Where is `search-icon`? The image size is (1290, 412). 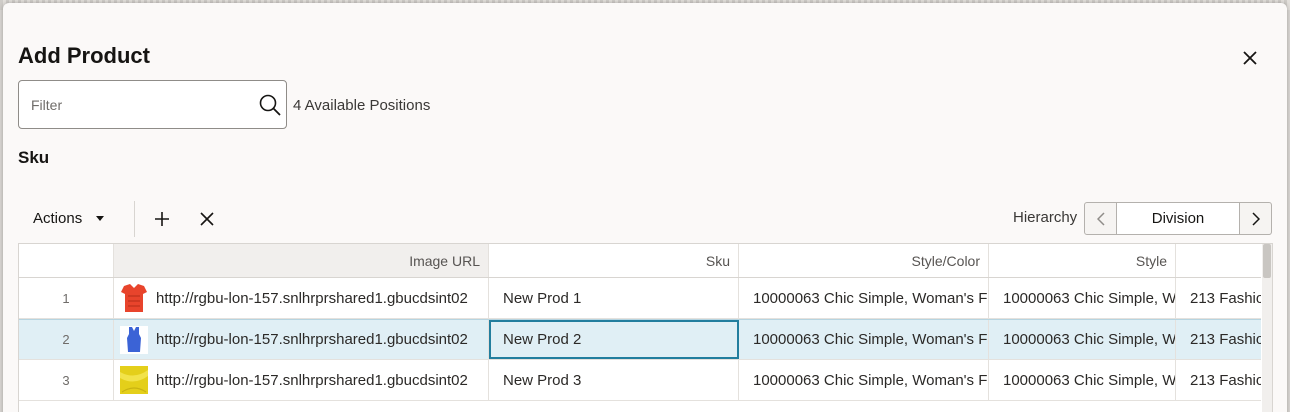 search-icon is located at coordinates (270, 105).